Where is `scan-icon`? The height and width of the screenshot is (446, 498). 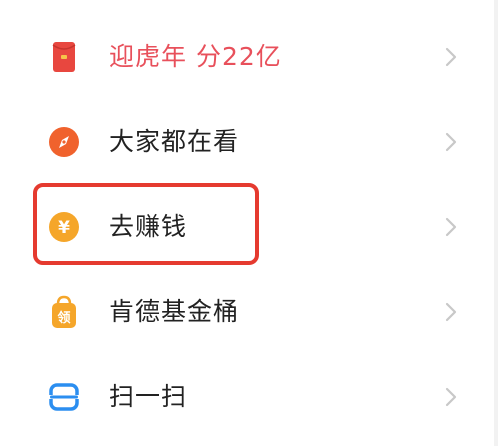 scan-icon is located at coordinates (64, 397).